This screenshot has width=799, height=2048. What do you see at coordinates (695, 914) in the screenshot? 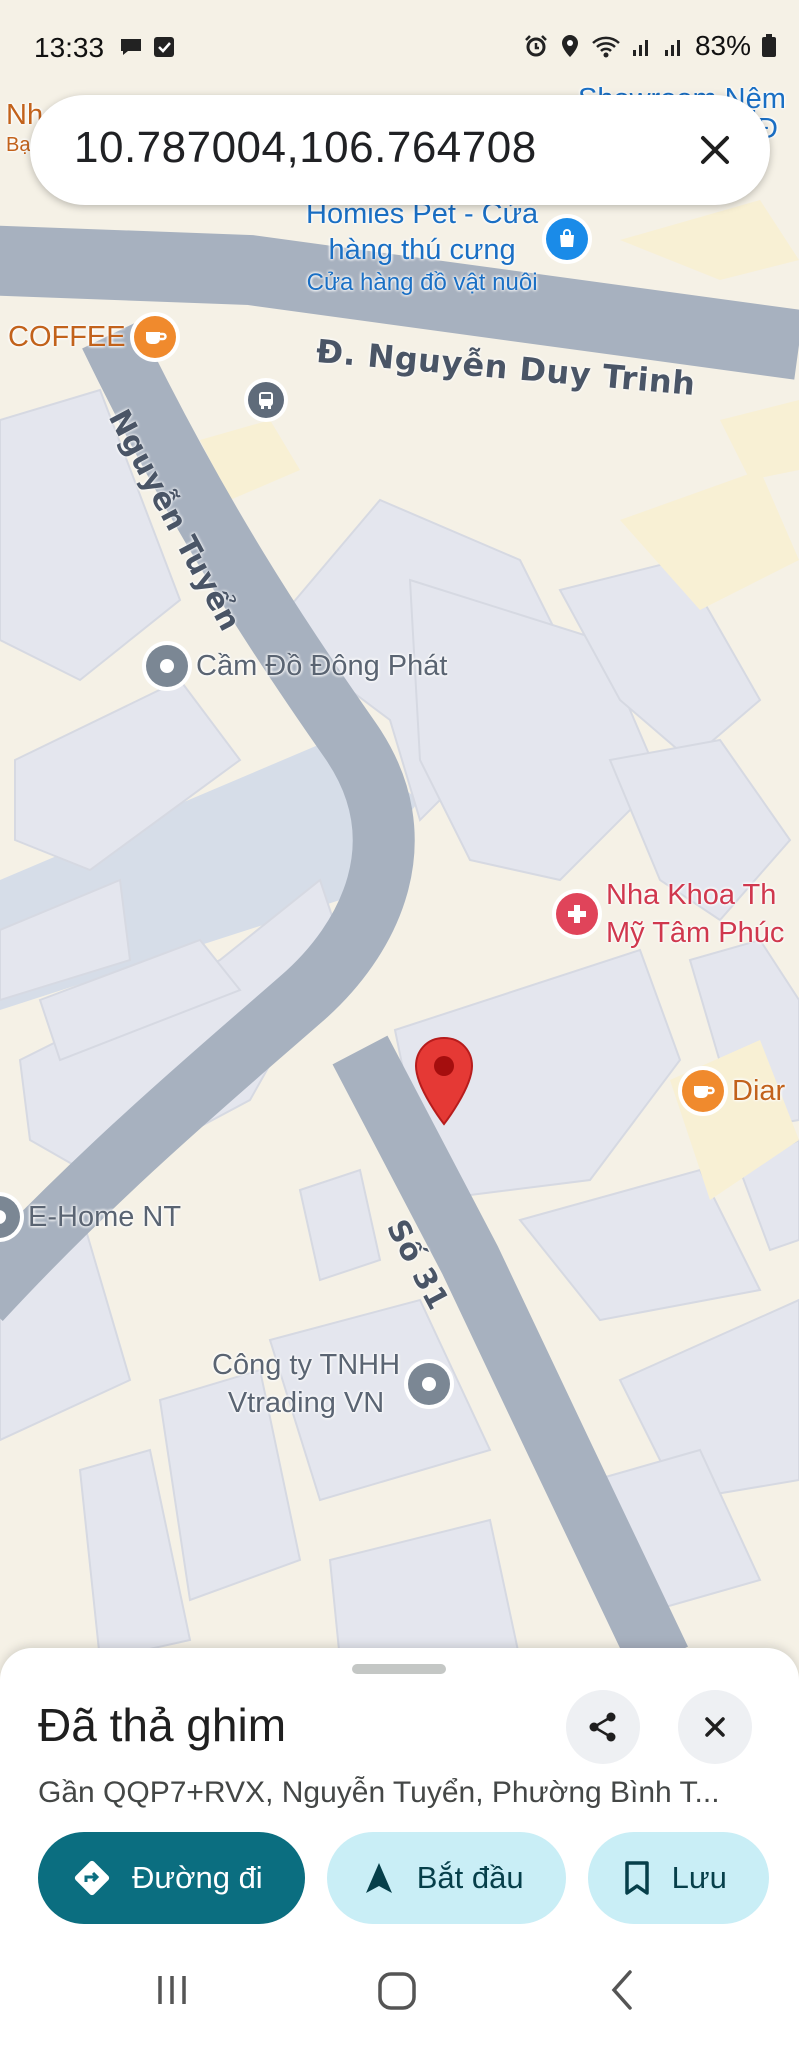
I see `poi-label: Nha Khoa Th Mỹ Tâm Phúc` at bounding box center [695, 914].